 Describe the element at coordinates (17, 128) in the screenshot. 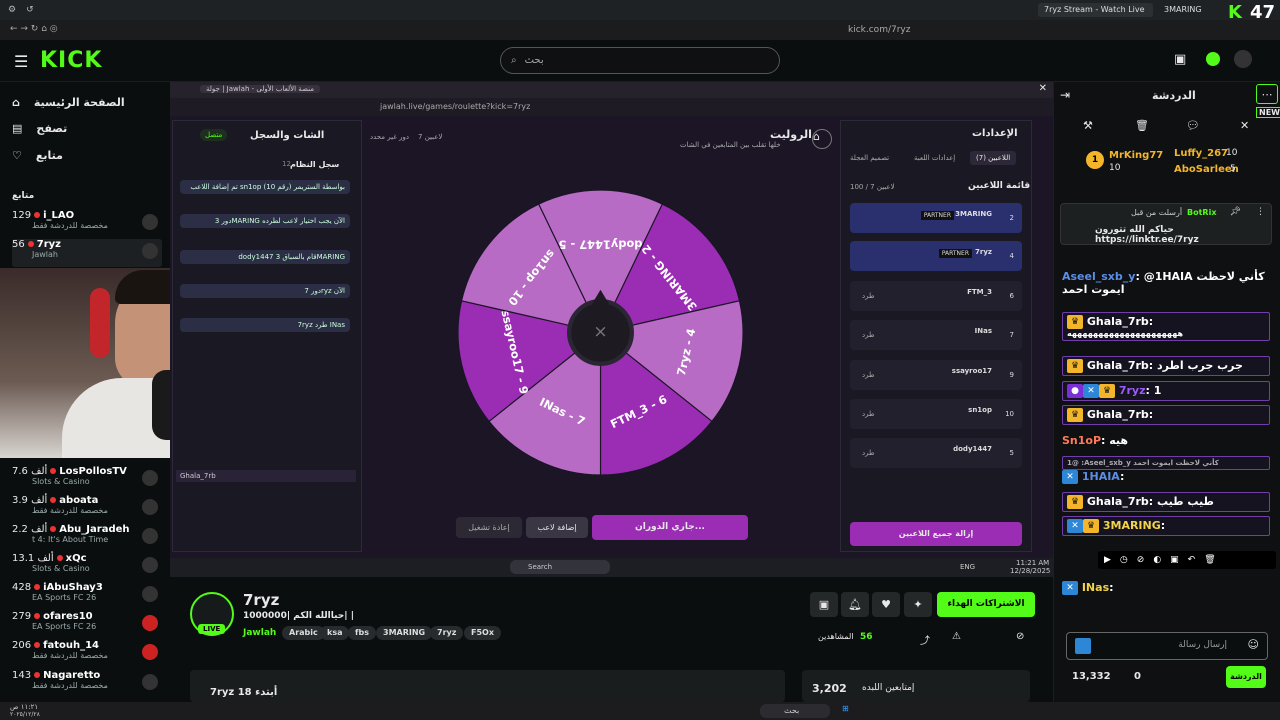

I see `browse-icon: ▤` at that location.